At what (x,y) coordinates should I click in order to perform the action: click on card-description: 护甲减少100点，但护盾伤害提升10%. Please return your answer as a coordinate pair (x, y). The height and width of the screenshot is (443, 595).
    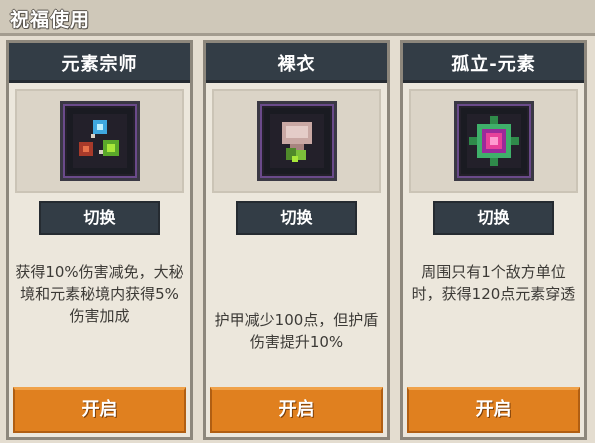
    Looking at the image, I should click on (296, 331).